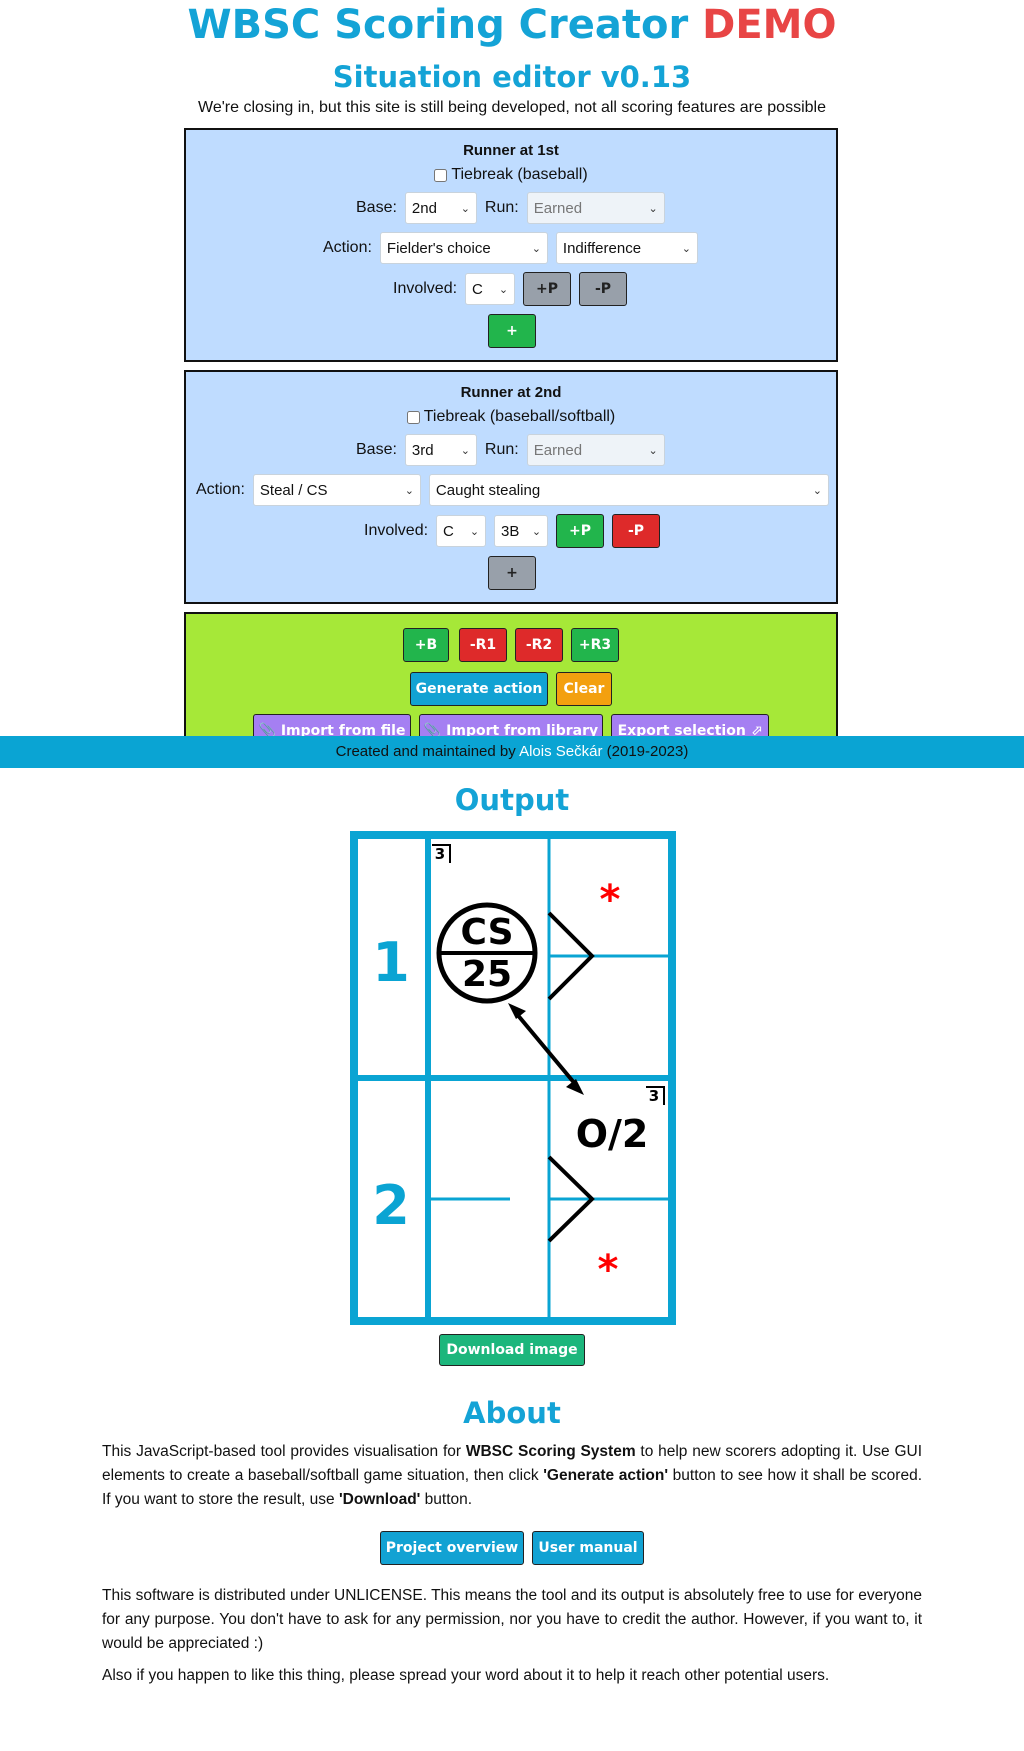 This screenshot has height=1751, width=1024. What do you see at coordinates (448, 1499) in the screenshot?
I see `about-text: button.` at bounding box center [448, 1499].